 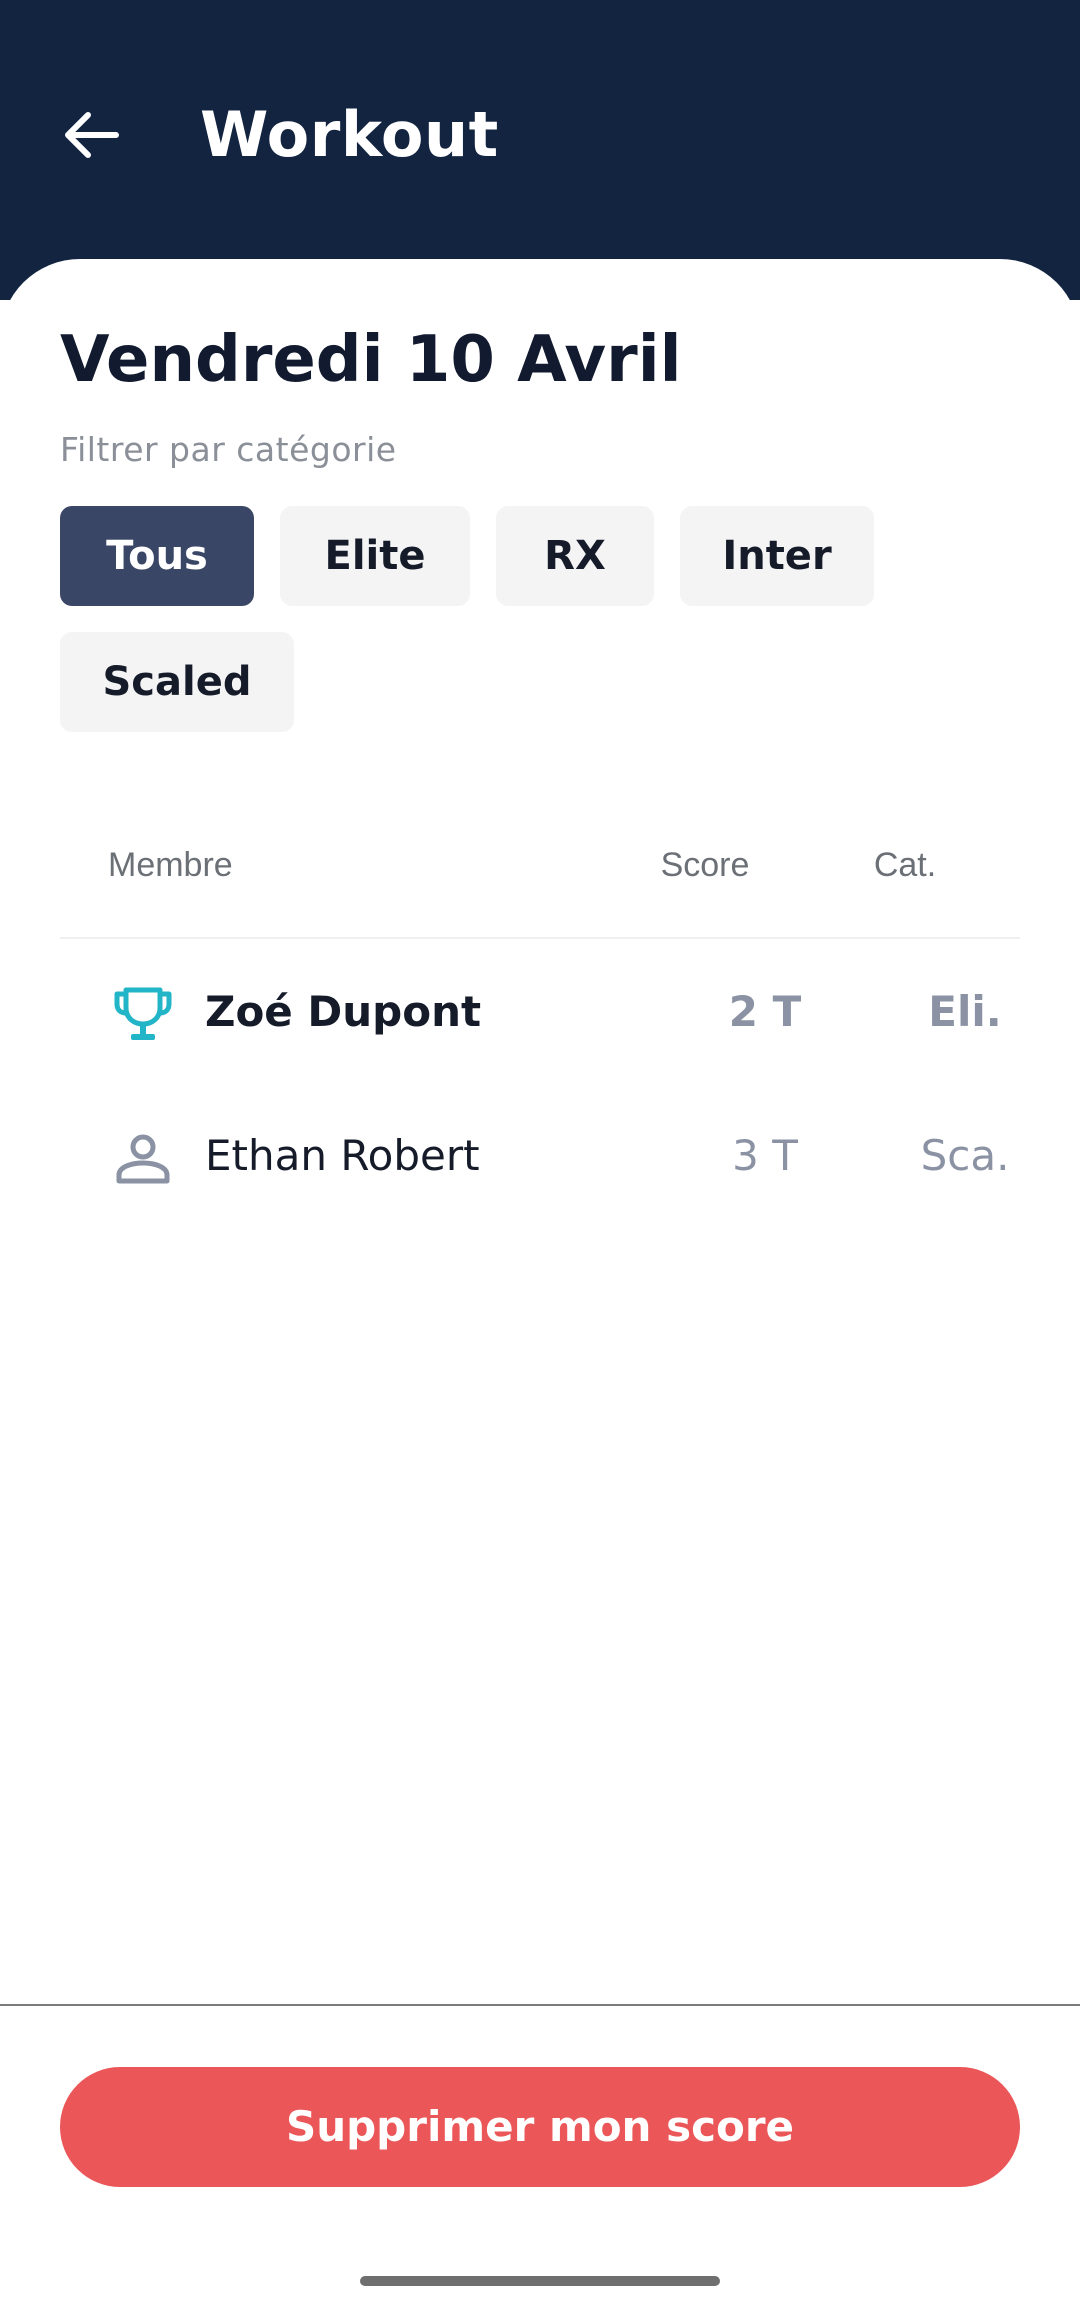 I want to click on filter-chip-rx: RX, so click(x=575, y=556).